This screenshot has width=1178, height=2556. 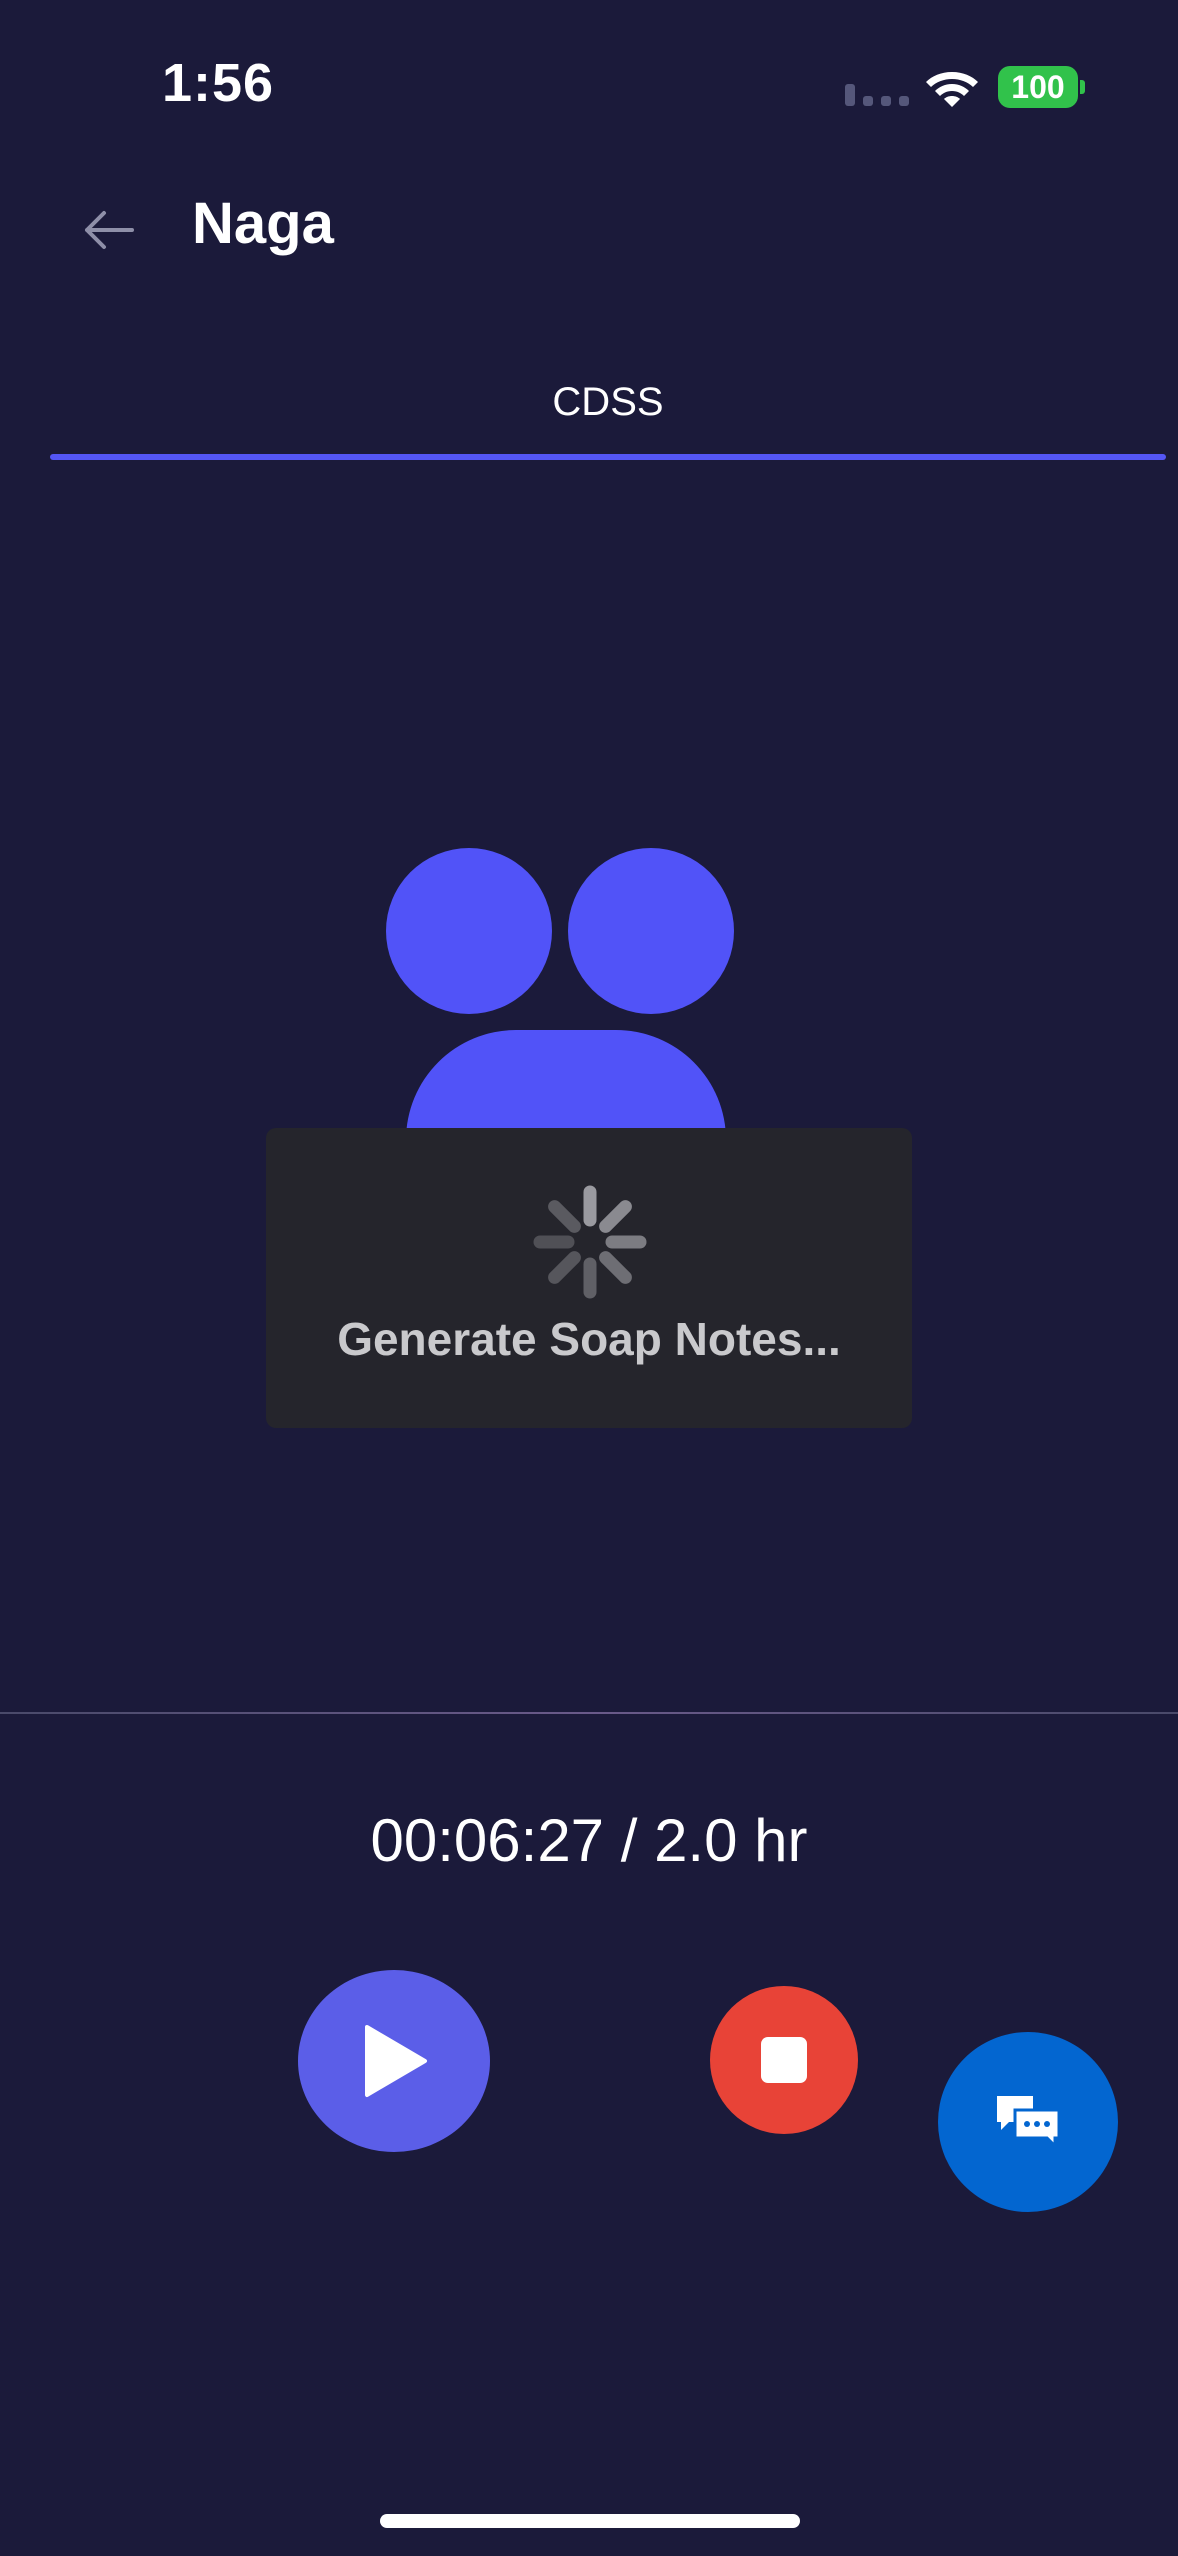 I want to click on people-illustration, so click(x=559, y=994).